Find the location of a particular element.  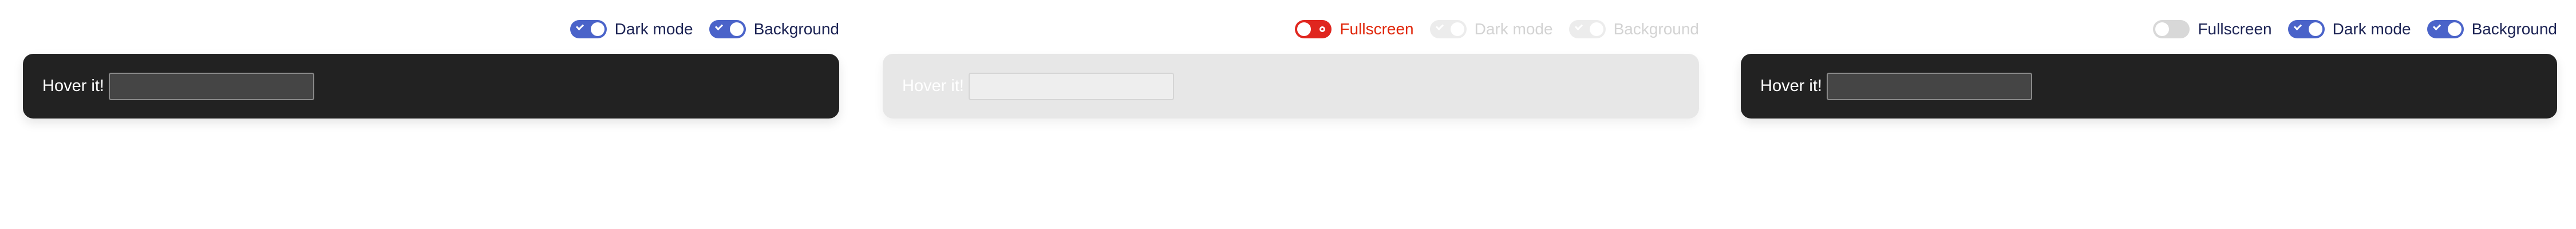

panel-2-toggle-bar: Fullscreen Dark mode Background is located at coordinates (1497, 29).